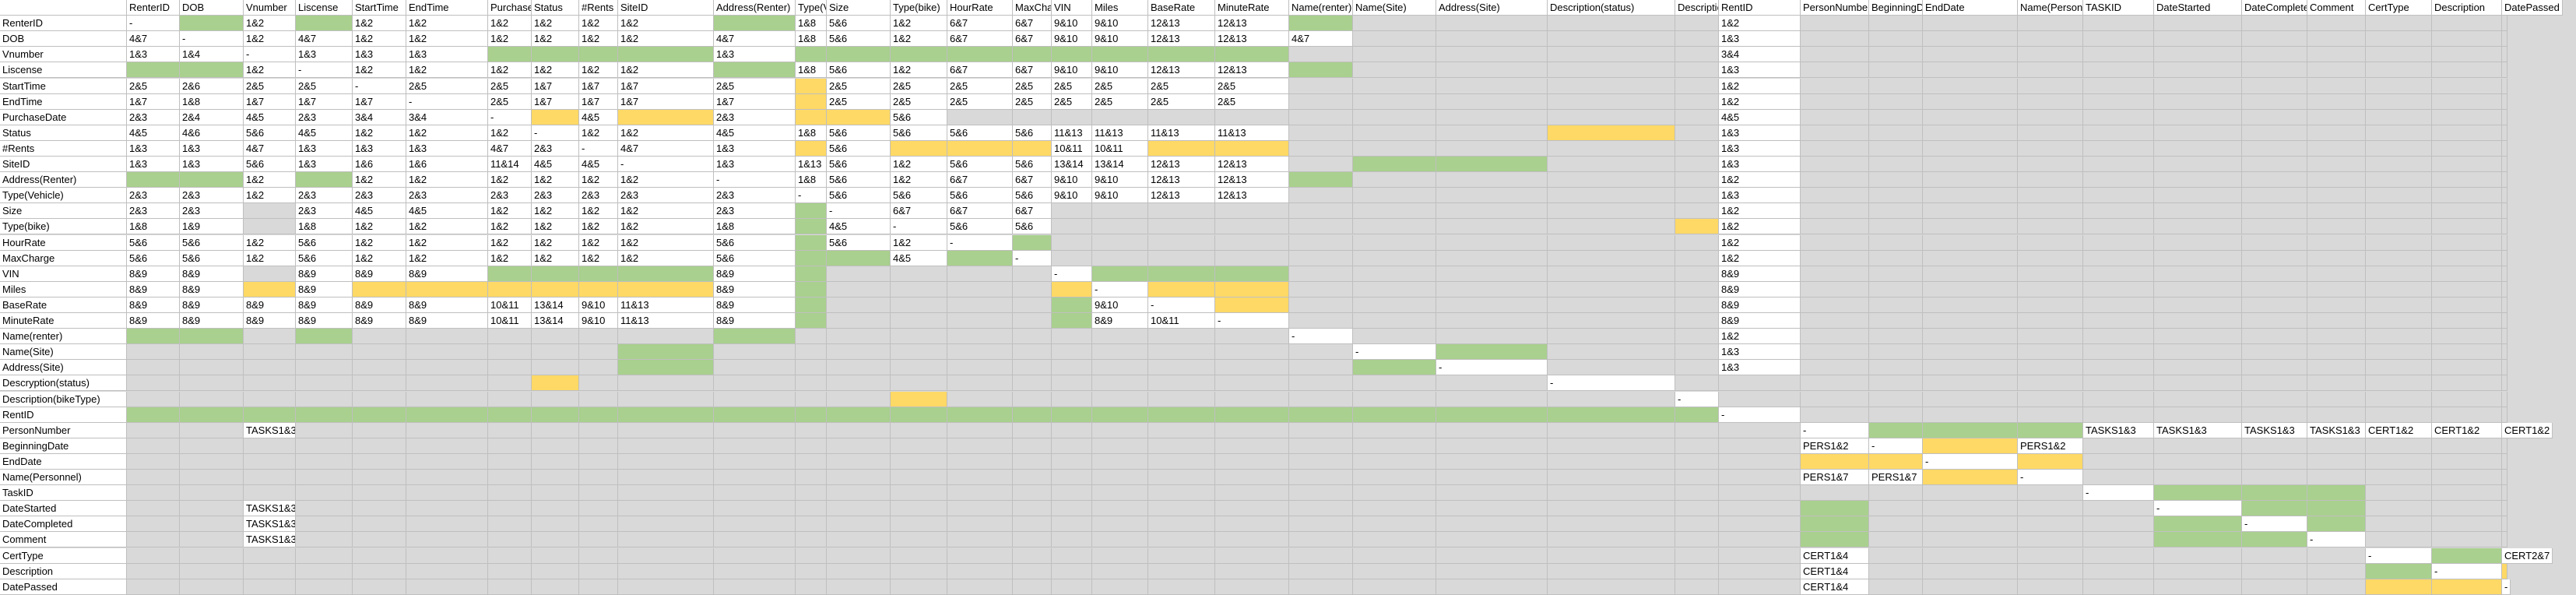 The width and height of the screenshot is (2576, 595). Describe the element at coordinates (63, 540) in the screenshot. I see `row-header: Comment` at that location.